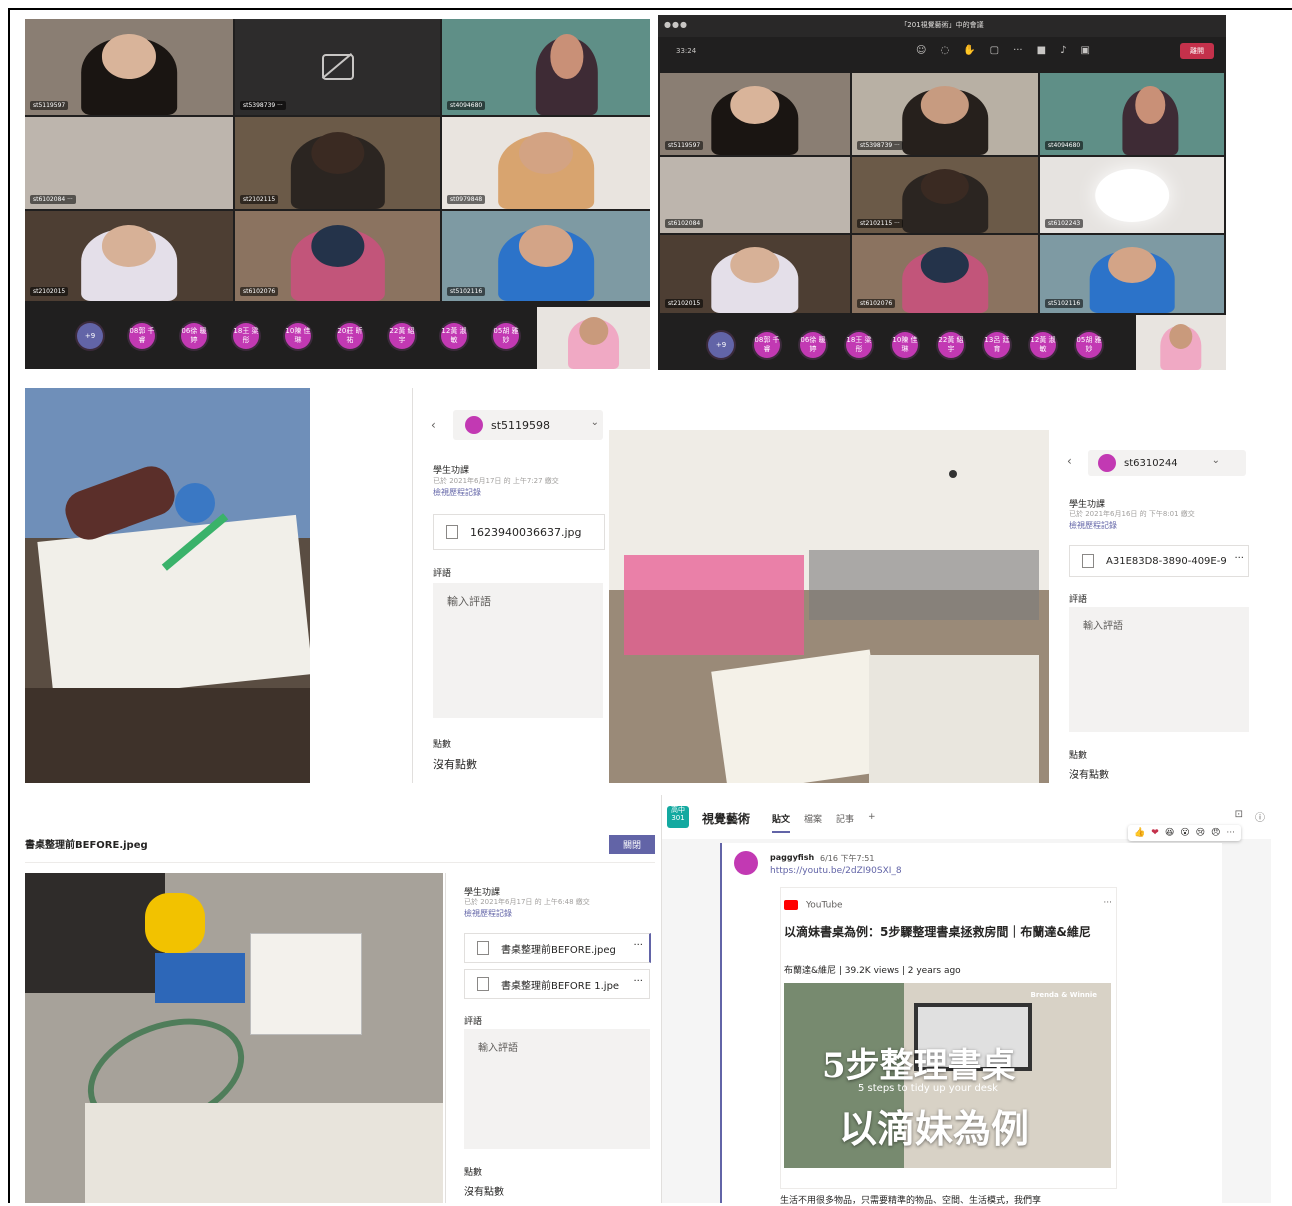  What do you see at coordinates (1078, 600) in the screenshot?
I see `comment-label: 評語` at bounding box center [1078, 600].